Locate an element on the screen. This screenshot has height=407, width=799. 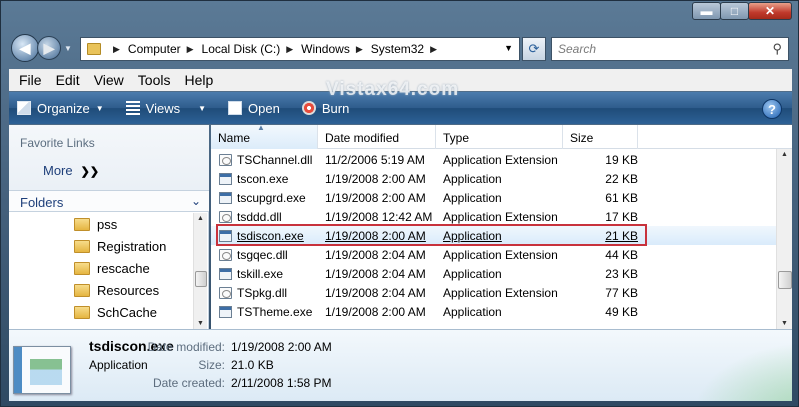
tree-item: pss is located at coordinates (101, 224).